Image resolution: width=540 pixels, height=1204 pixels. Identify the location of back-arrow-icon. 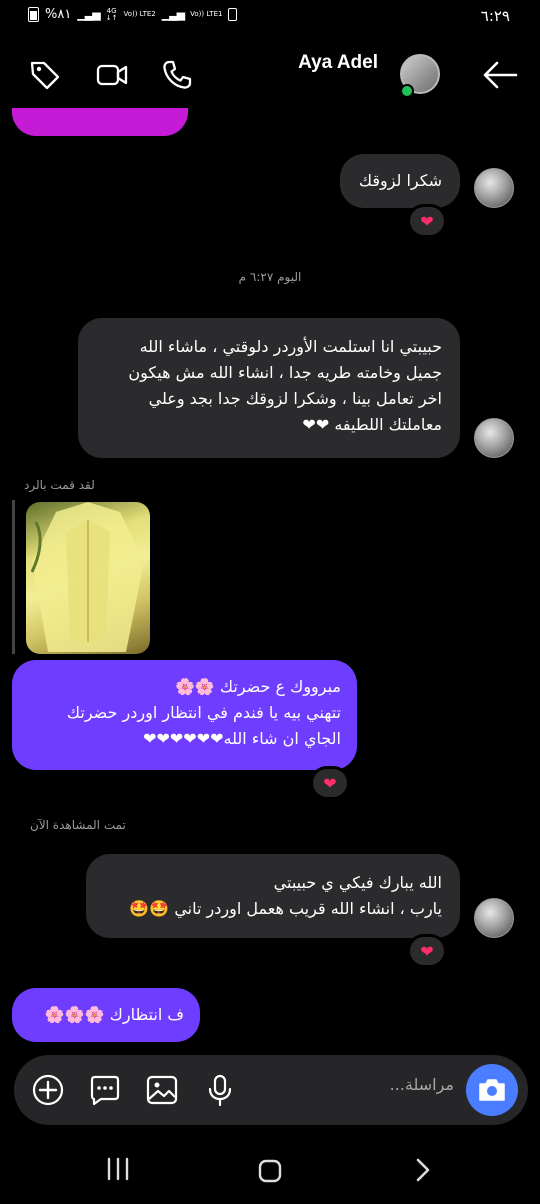
(500, 75).